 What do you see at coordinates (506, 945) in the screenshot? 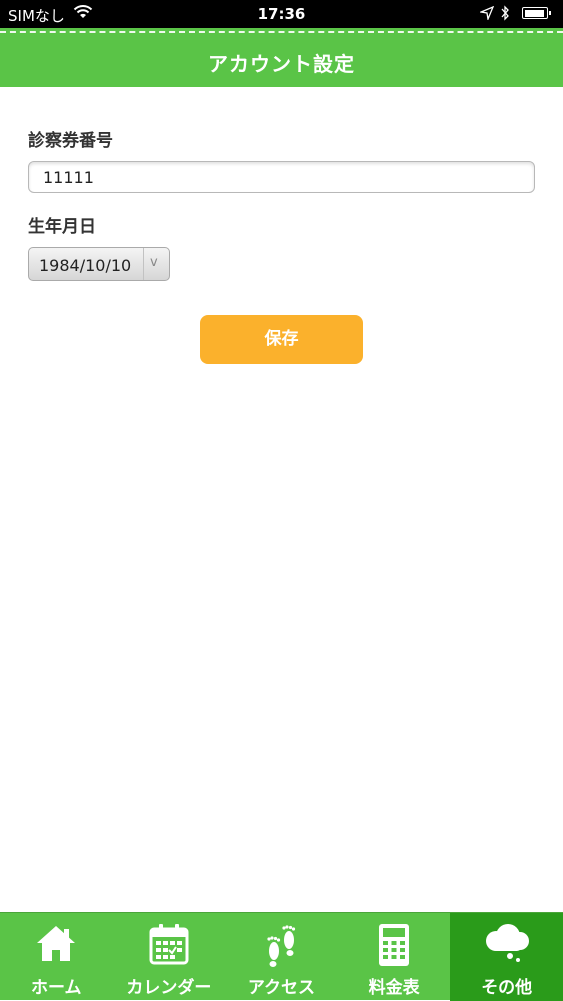
I see `cloud-icon` at bounding box center [506, 945].